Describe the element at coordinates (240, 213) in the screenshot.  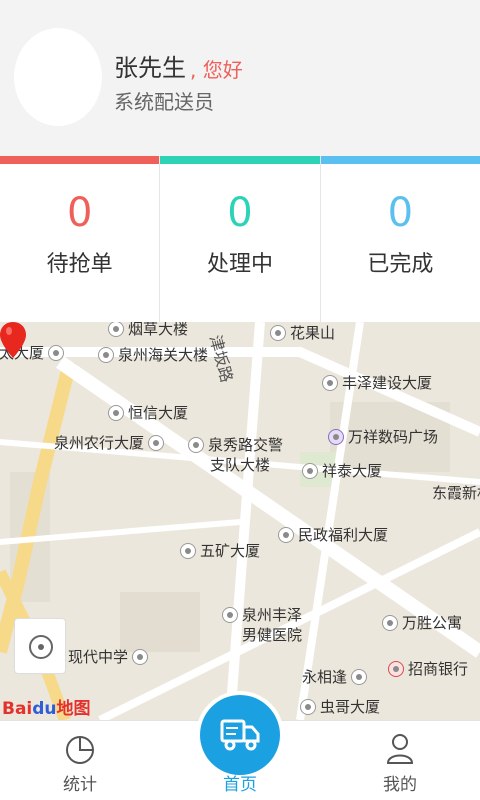
I see `stat-processing-count: 0` at that location.